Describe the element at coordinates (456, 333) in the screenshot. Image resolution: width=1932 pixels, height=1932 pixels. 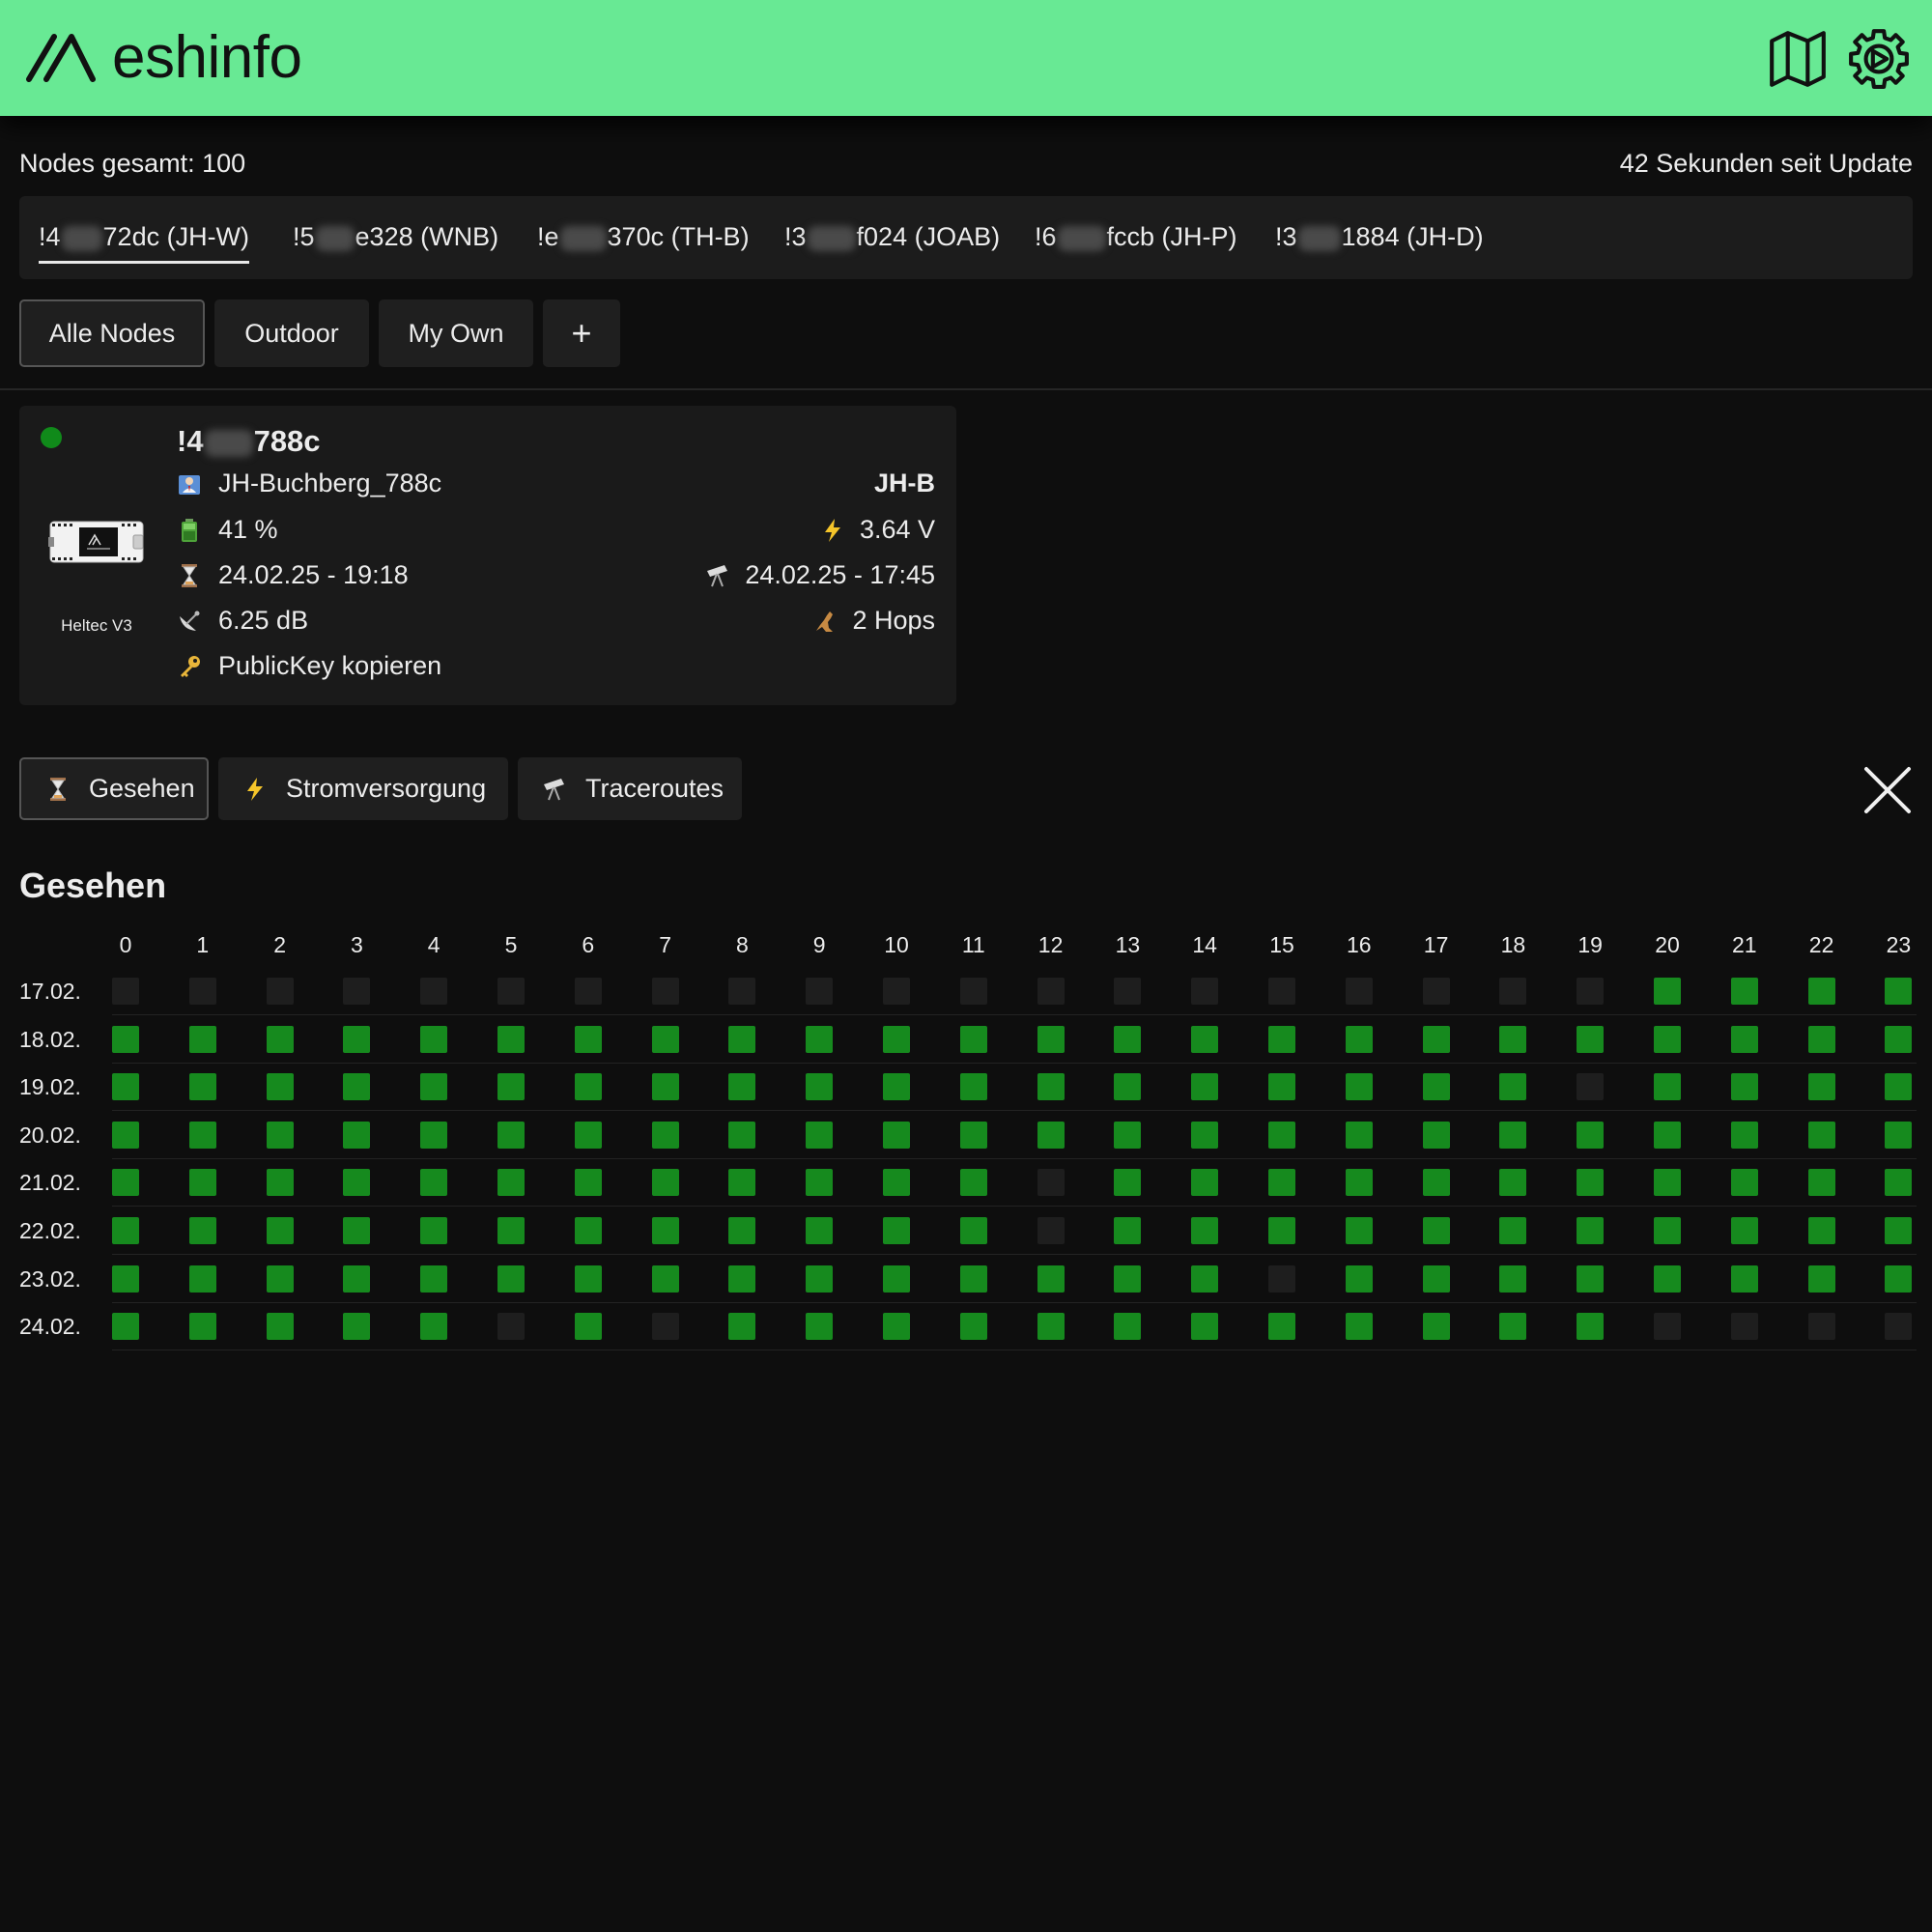
I see `group-my-own-button: My Own` at that location.